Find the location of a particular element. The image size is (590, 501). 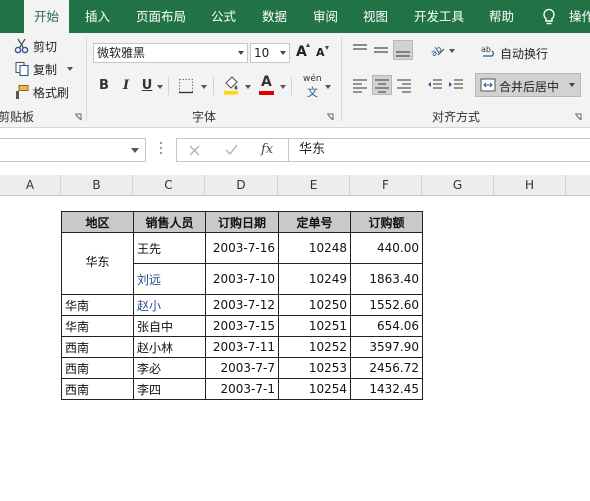

header-cell-order-id: 定单号 is located at coordinates (314, 222).